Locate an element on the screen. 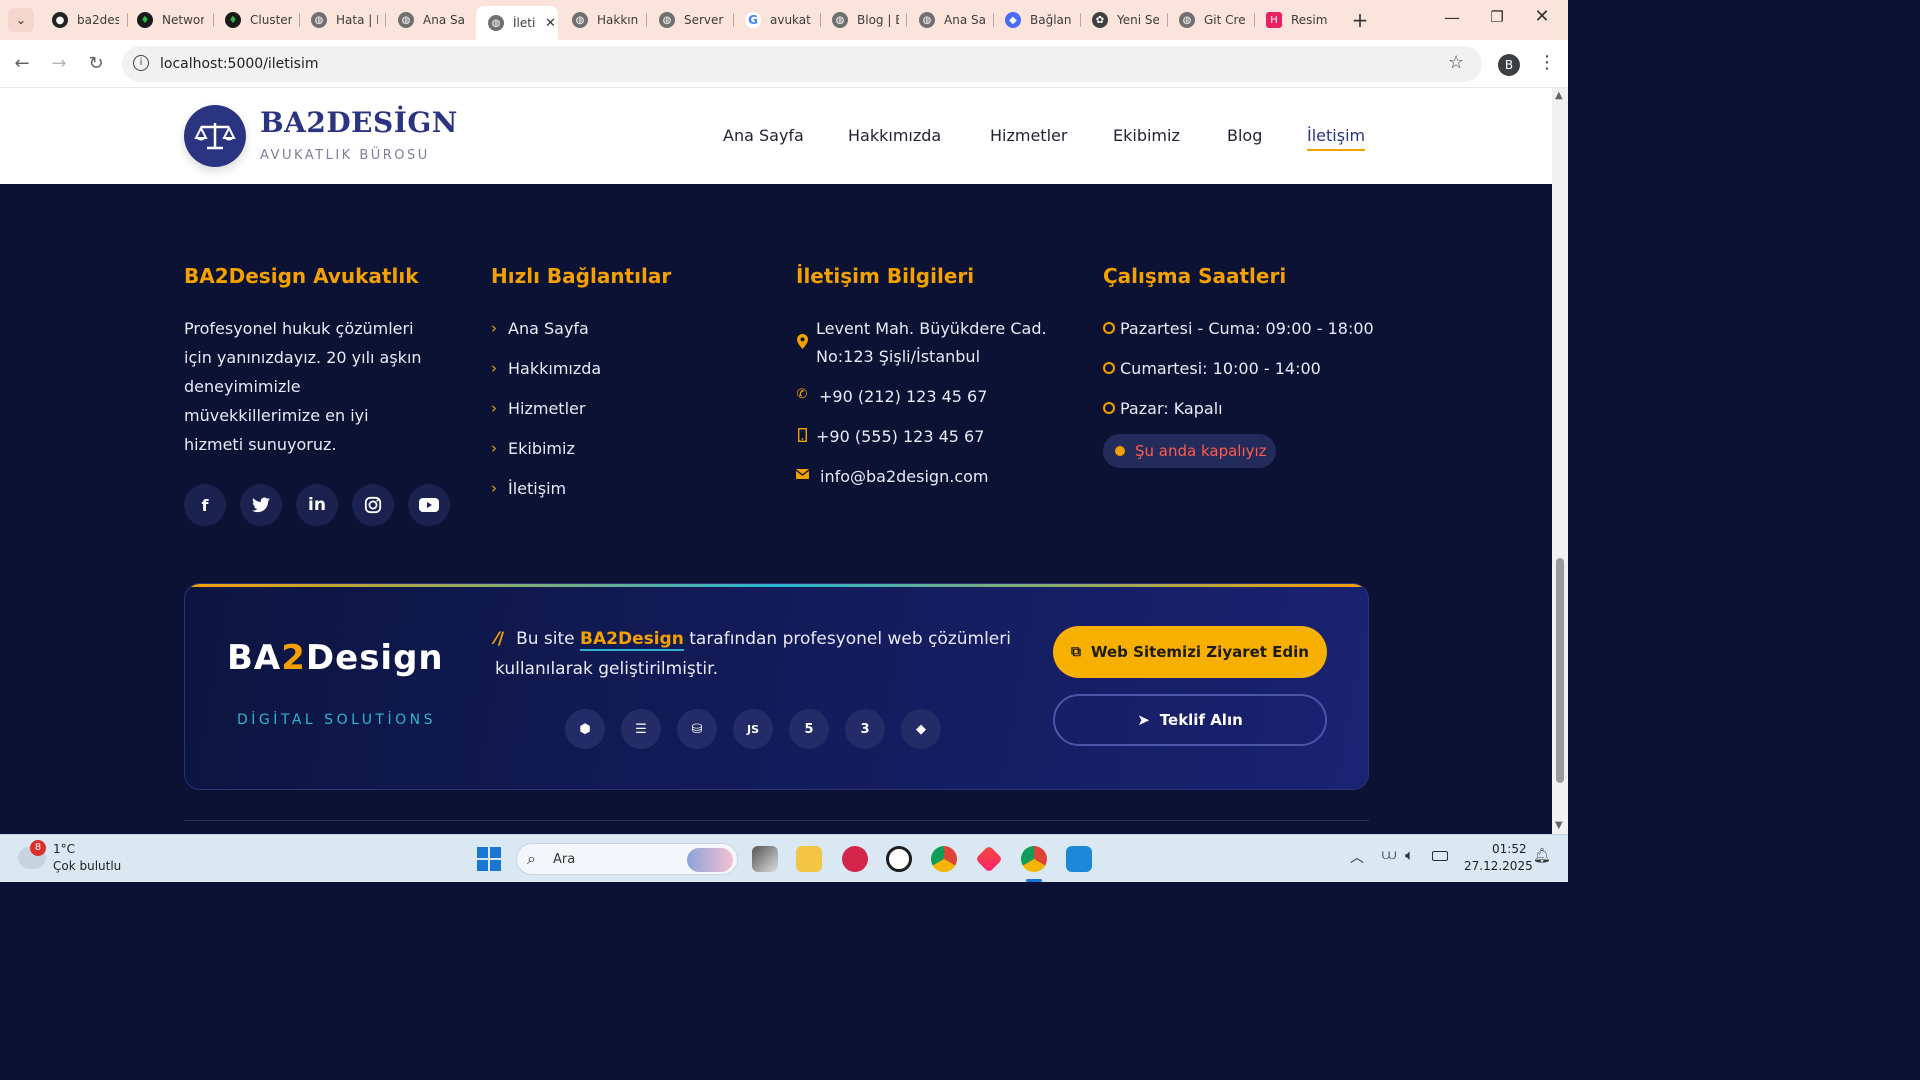 This screenshot has width=1920, height=1080. browser-tab: ♦ Networ is located at coordinates (167, 20).